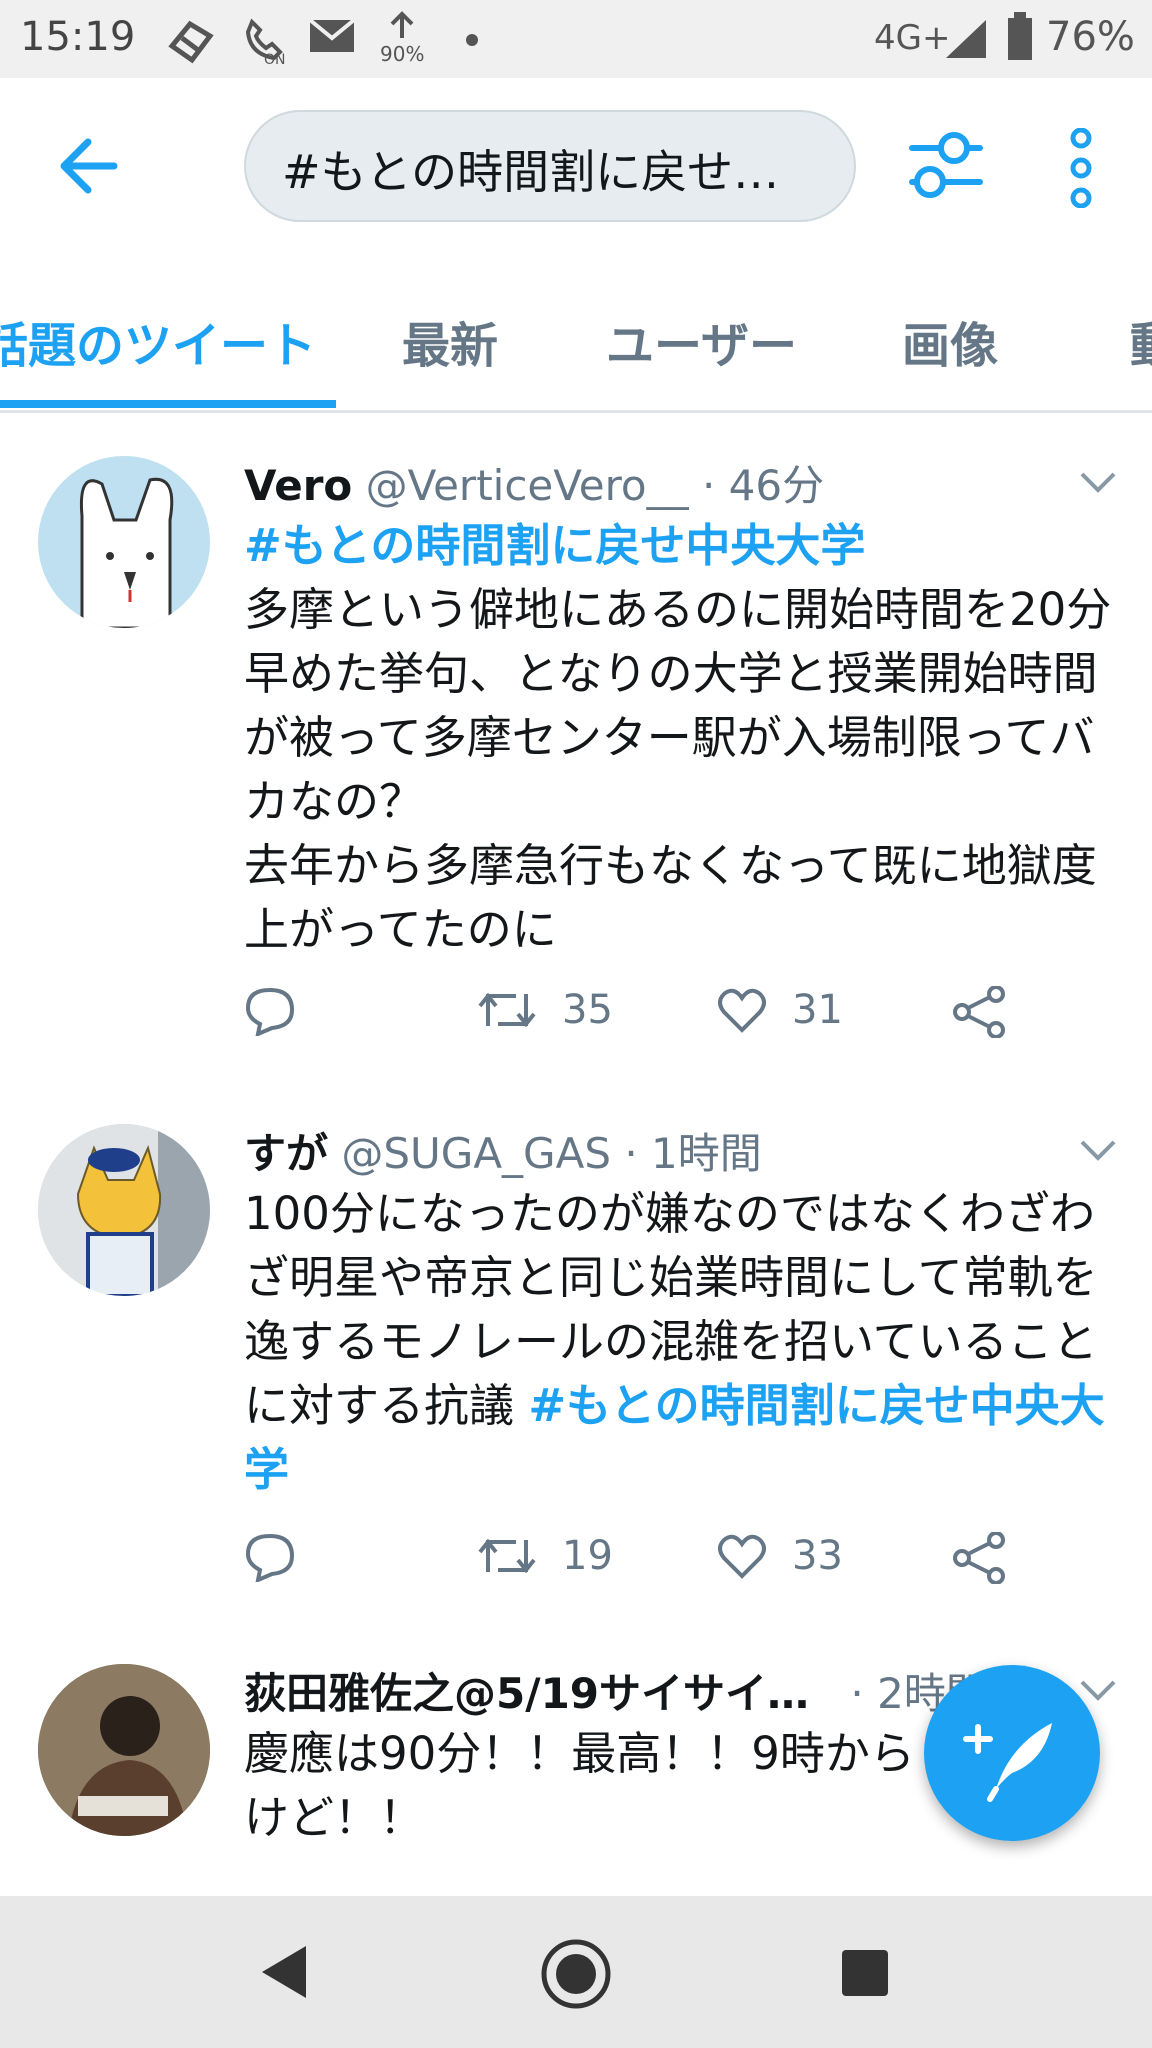  I want to click on retweet-count: 19, so click(587, 1556).